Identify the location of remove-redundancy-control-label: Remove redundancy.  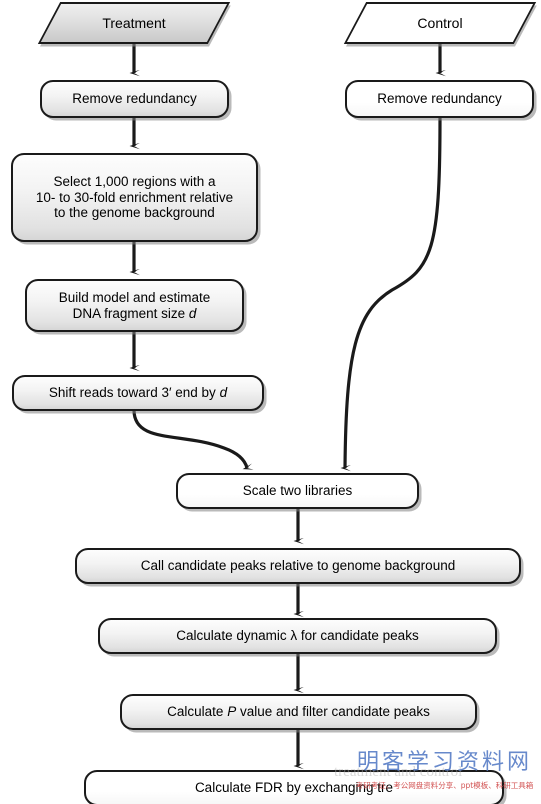
(439, 99).